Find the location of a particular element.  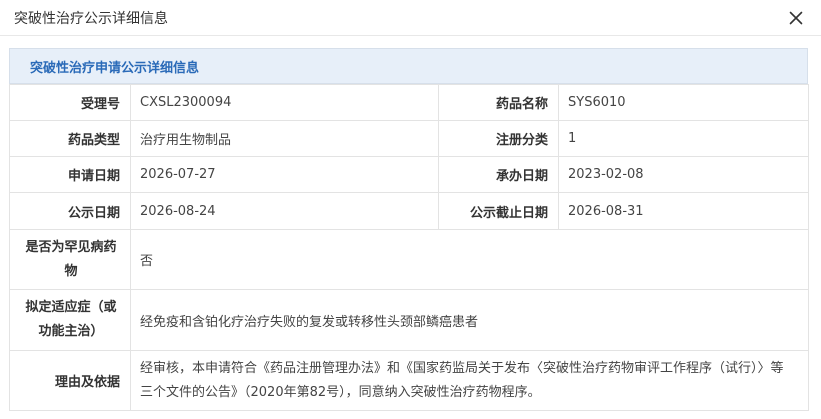

acceptance-no-label: 受理号 is located at coordinates (70, 102).